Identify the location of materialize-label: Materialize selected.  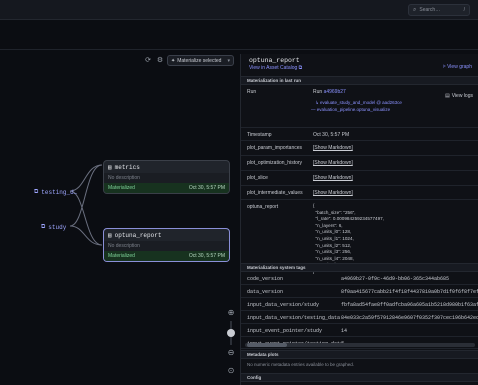
(199, 60).